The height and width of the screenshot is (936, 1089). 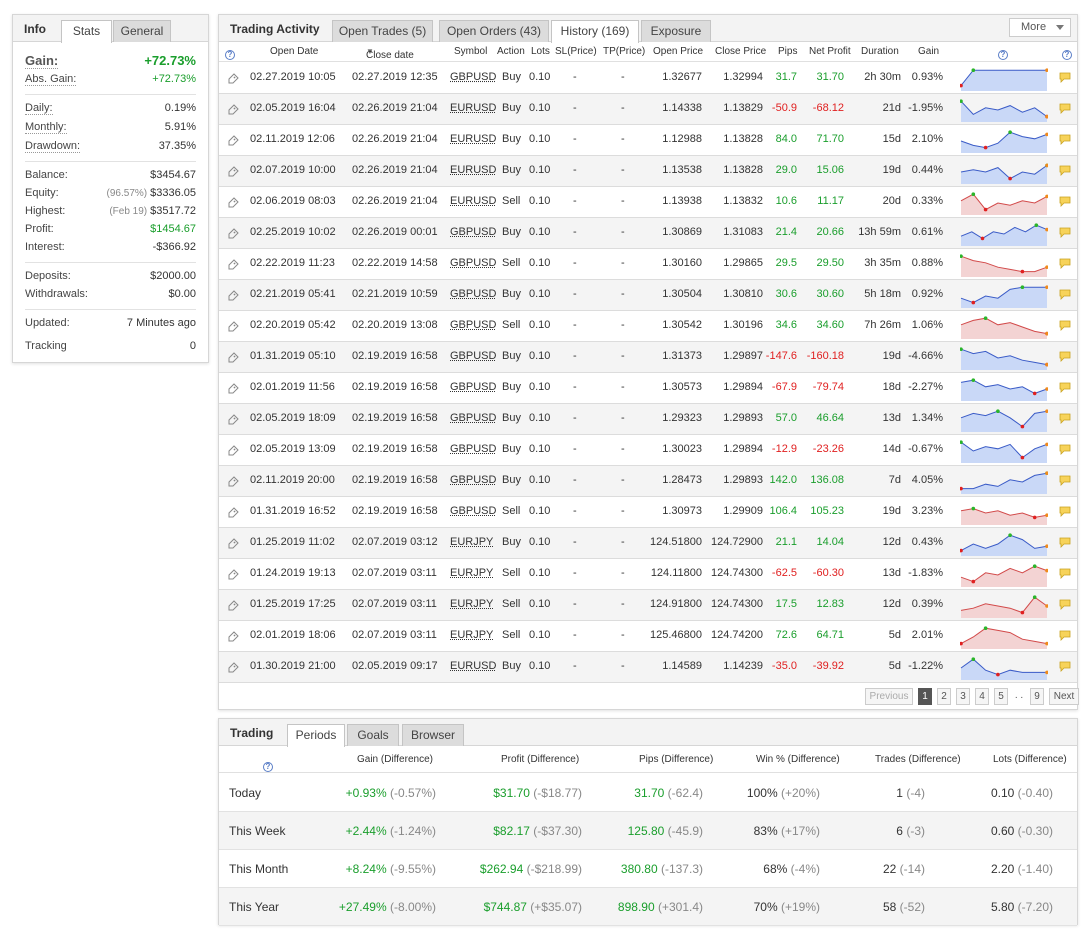 What do you see at coordinates (433, 735) in the screenshot?
I see `tab-browser: Browser` at bounding box center [433, 735].